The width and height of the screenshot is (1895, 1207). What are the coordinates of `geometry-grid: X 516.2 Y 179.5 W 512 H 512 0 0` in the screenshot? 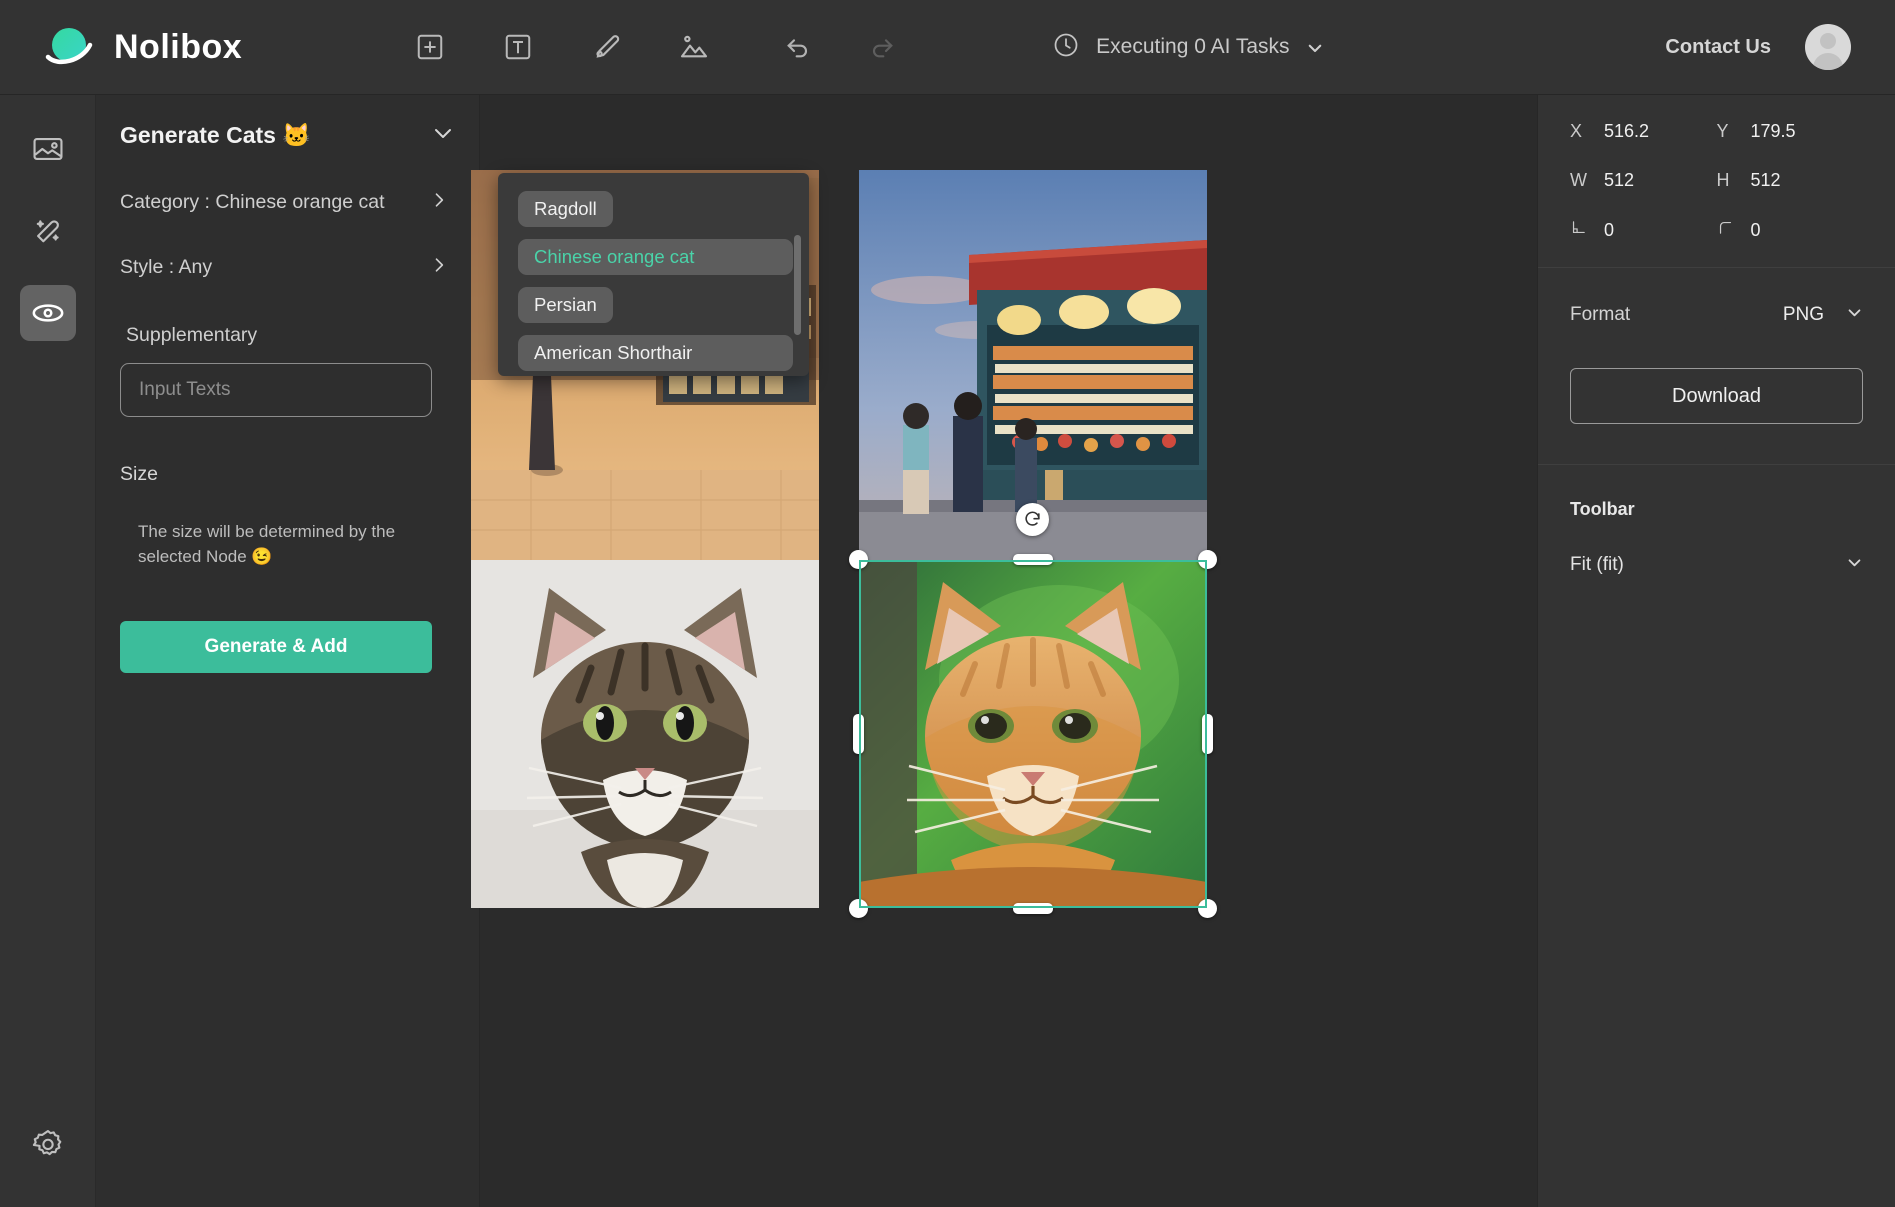 It's located at (1716, 181).